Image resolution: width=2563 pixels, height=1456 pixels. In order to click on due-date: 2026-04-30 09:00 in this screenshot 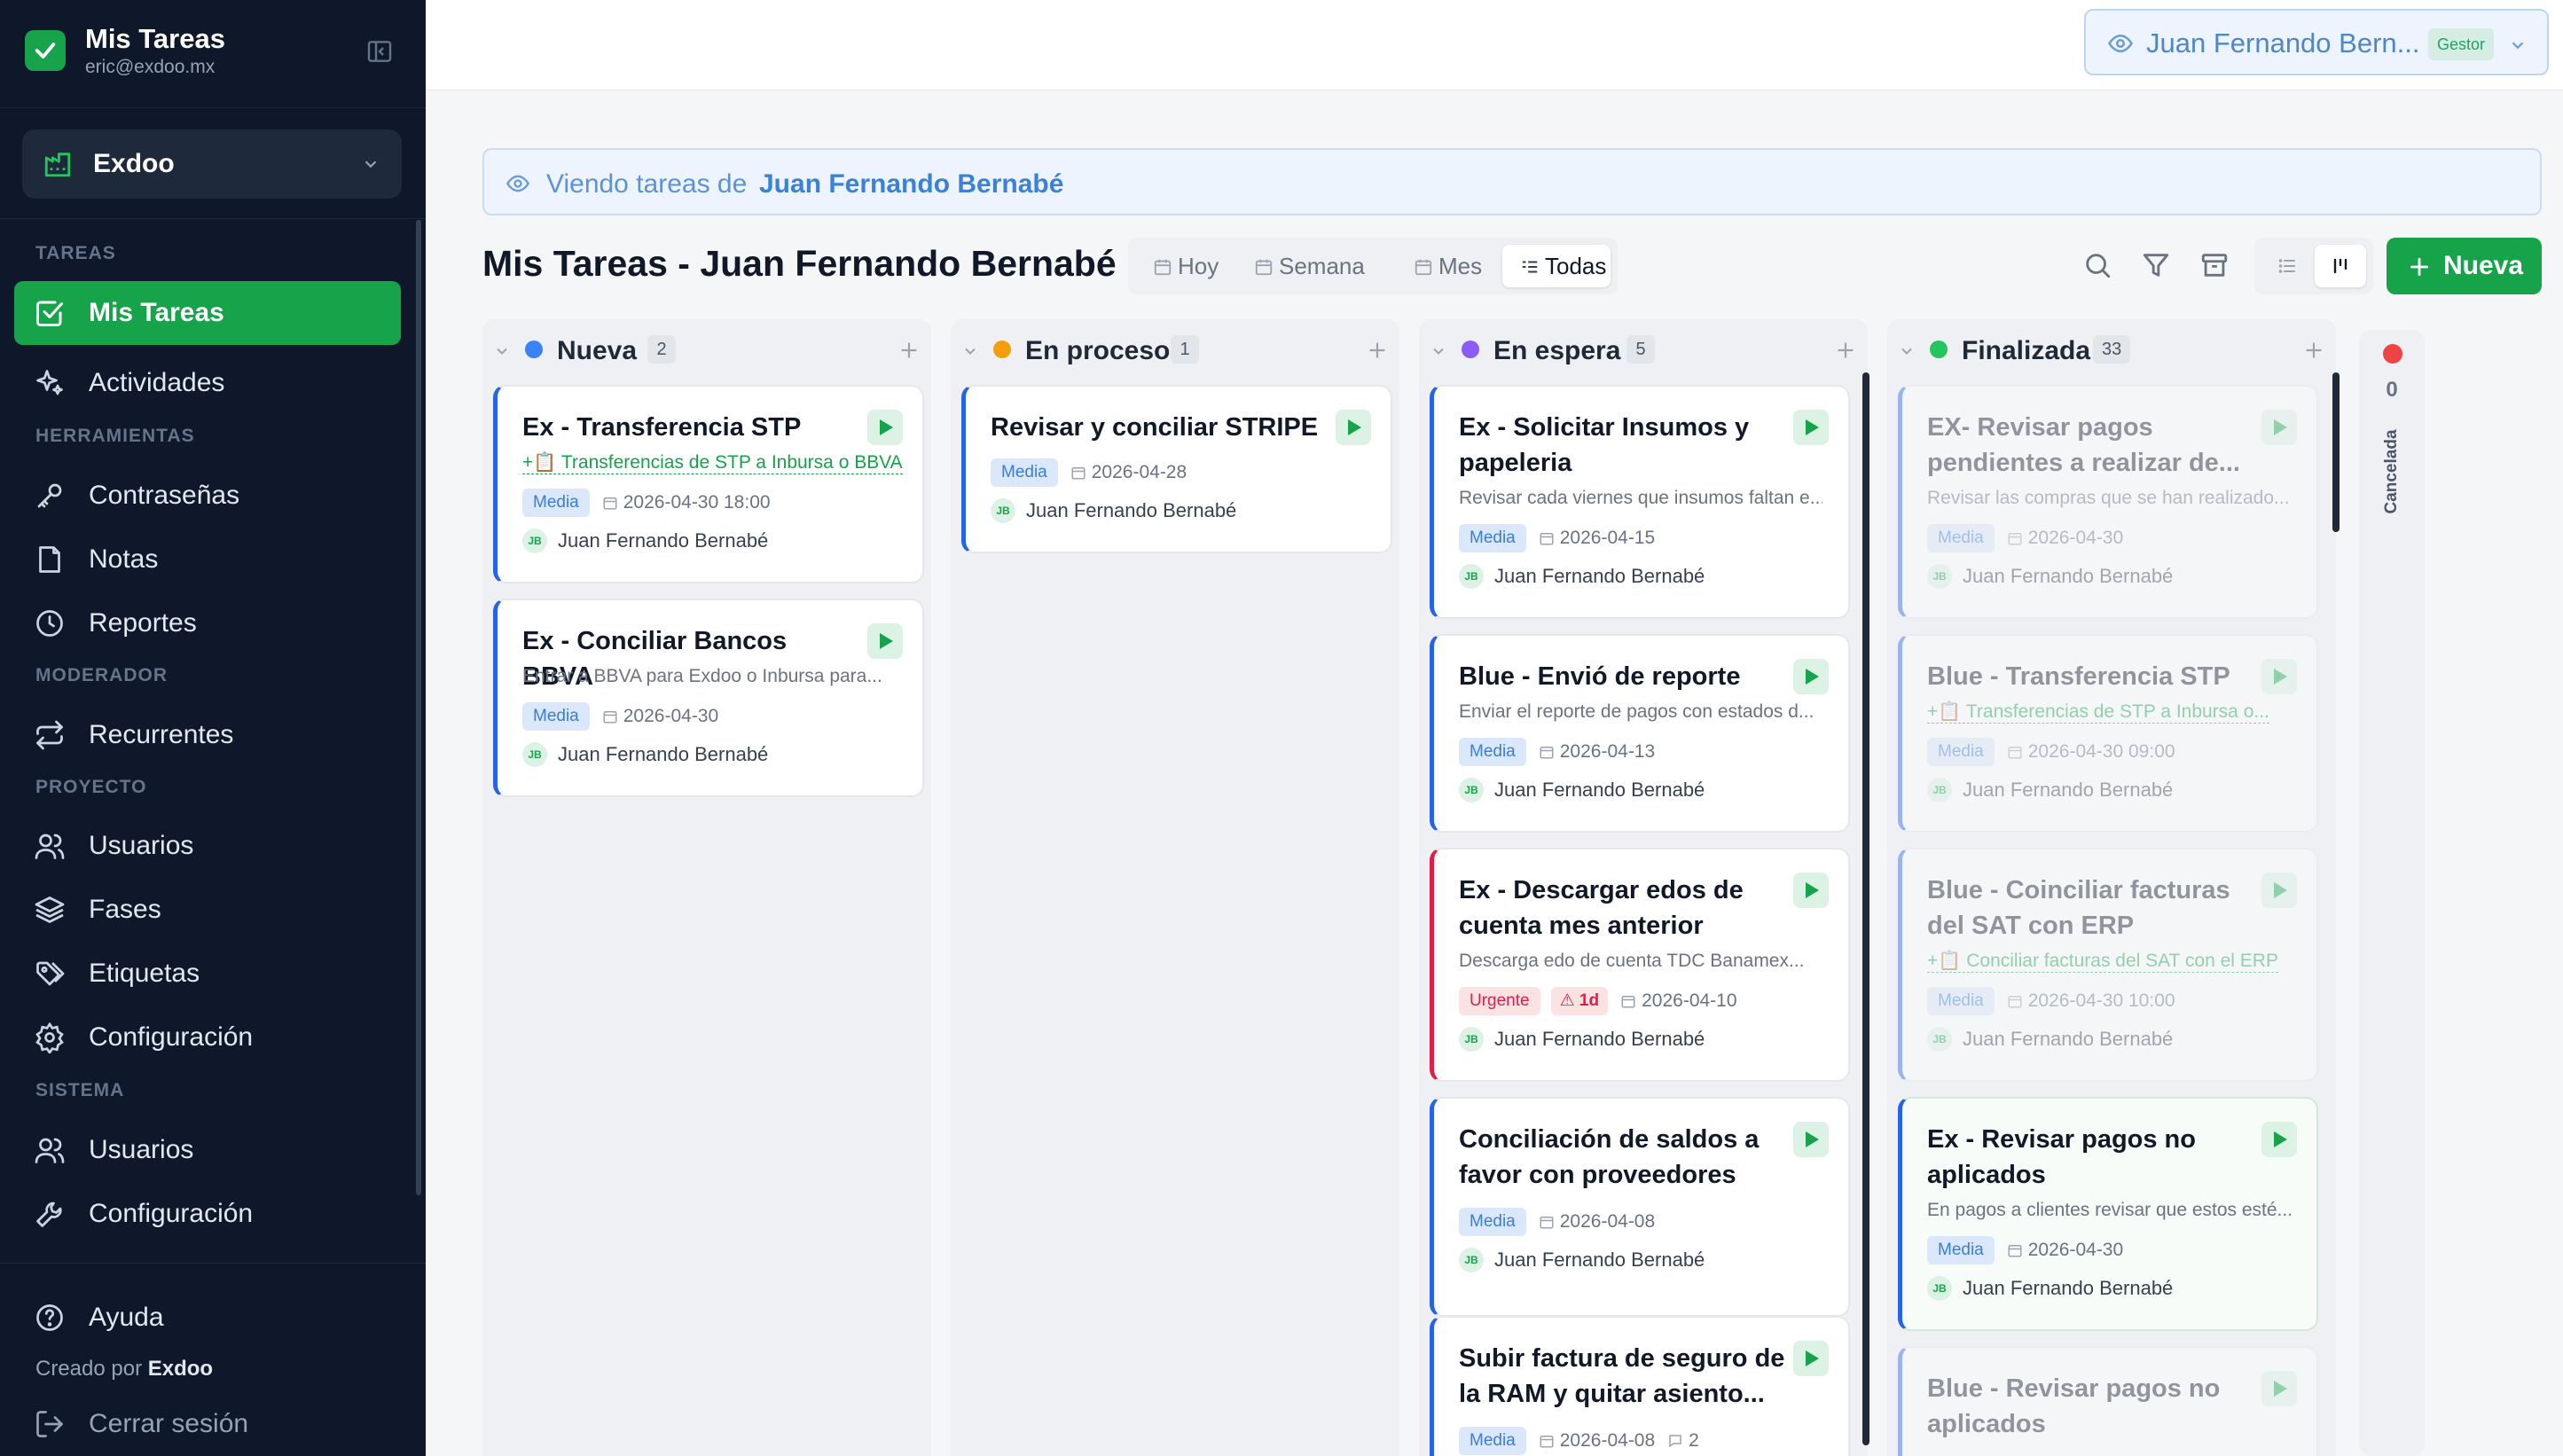, I will do `click(2091, 752)`.